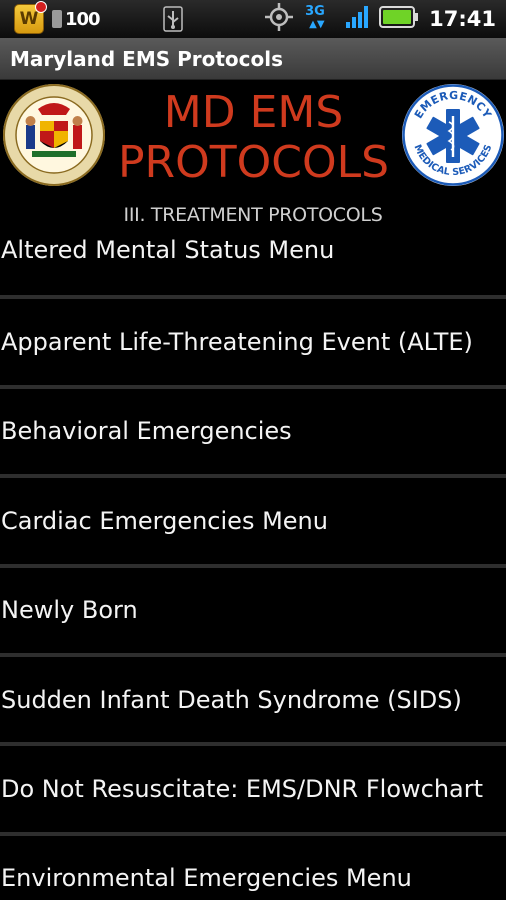 The height and width of the screenshot is (900, 506). Describe the element at coordinates (76, 19) in the screenshot. I see `notification-count: 100` at that location.